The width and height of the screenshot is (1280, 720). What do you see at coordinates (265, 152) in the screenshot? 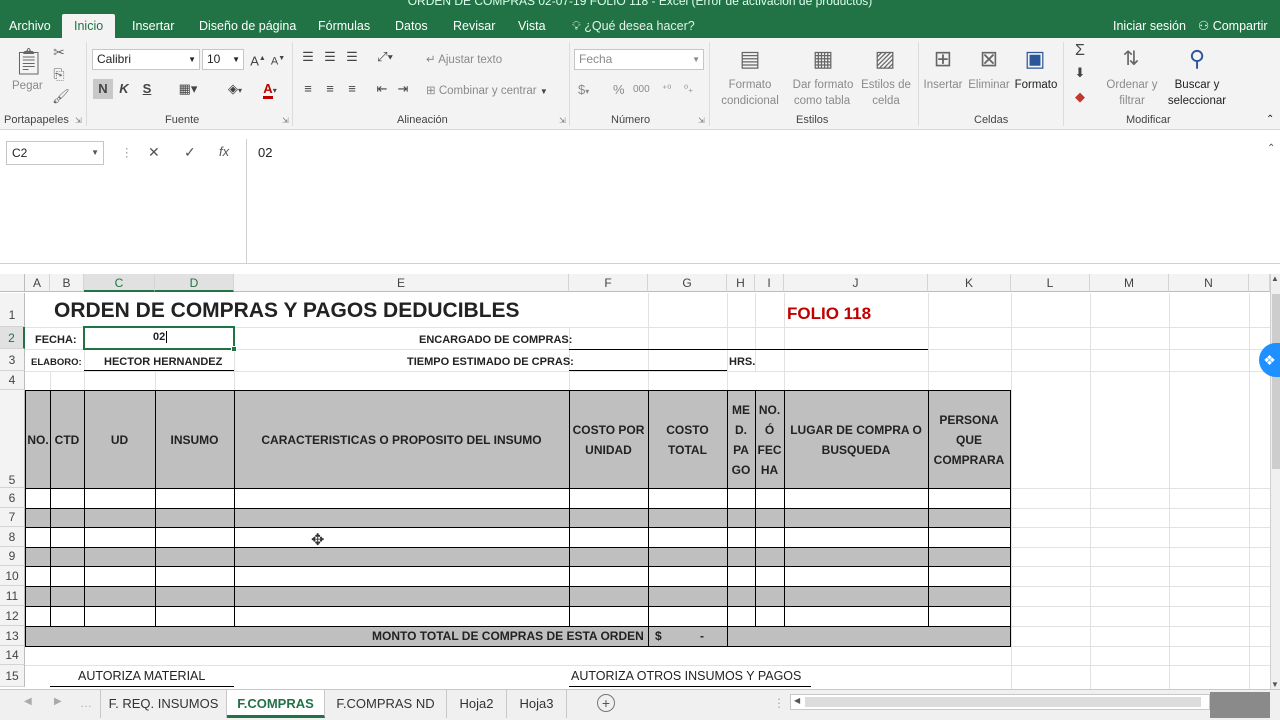
I see `formula-input: 02` at bounding box center [265, 152].